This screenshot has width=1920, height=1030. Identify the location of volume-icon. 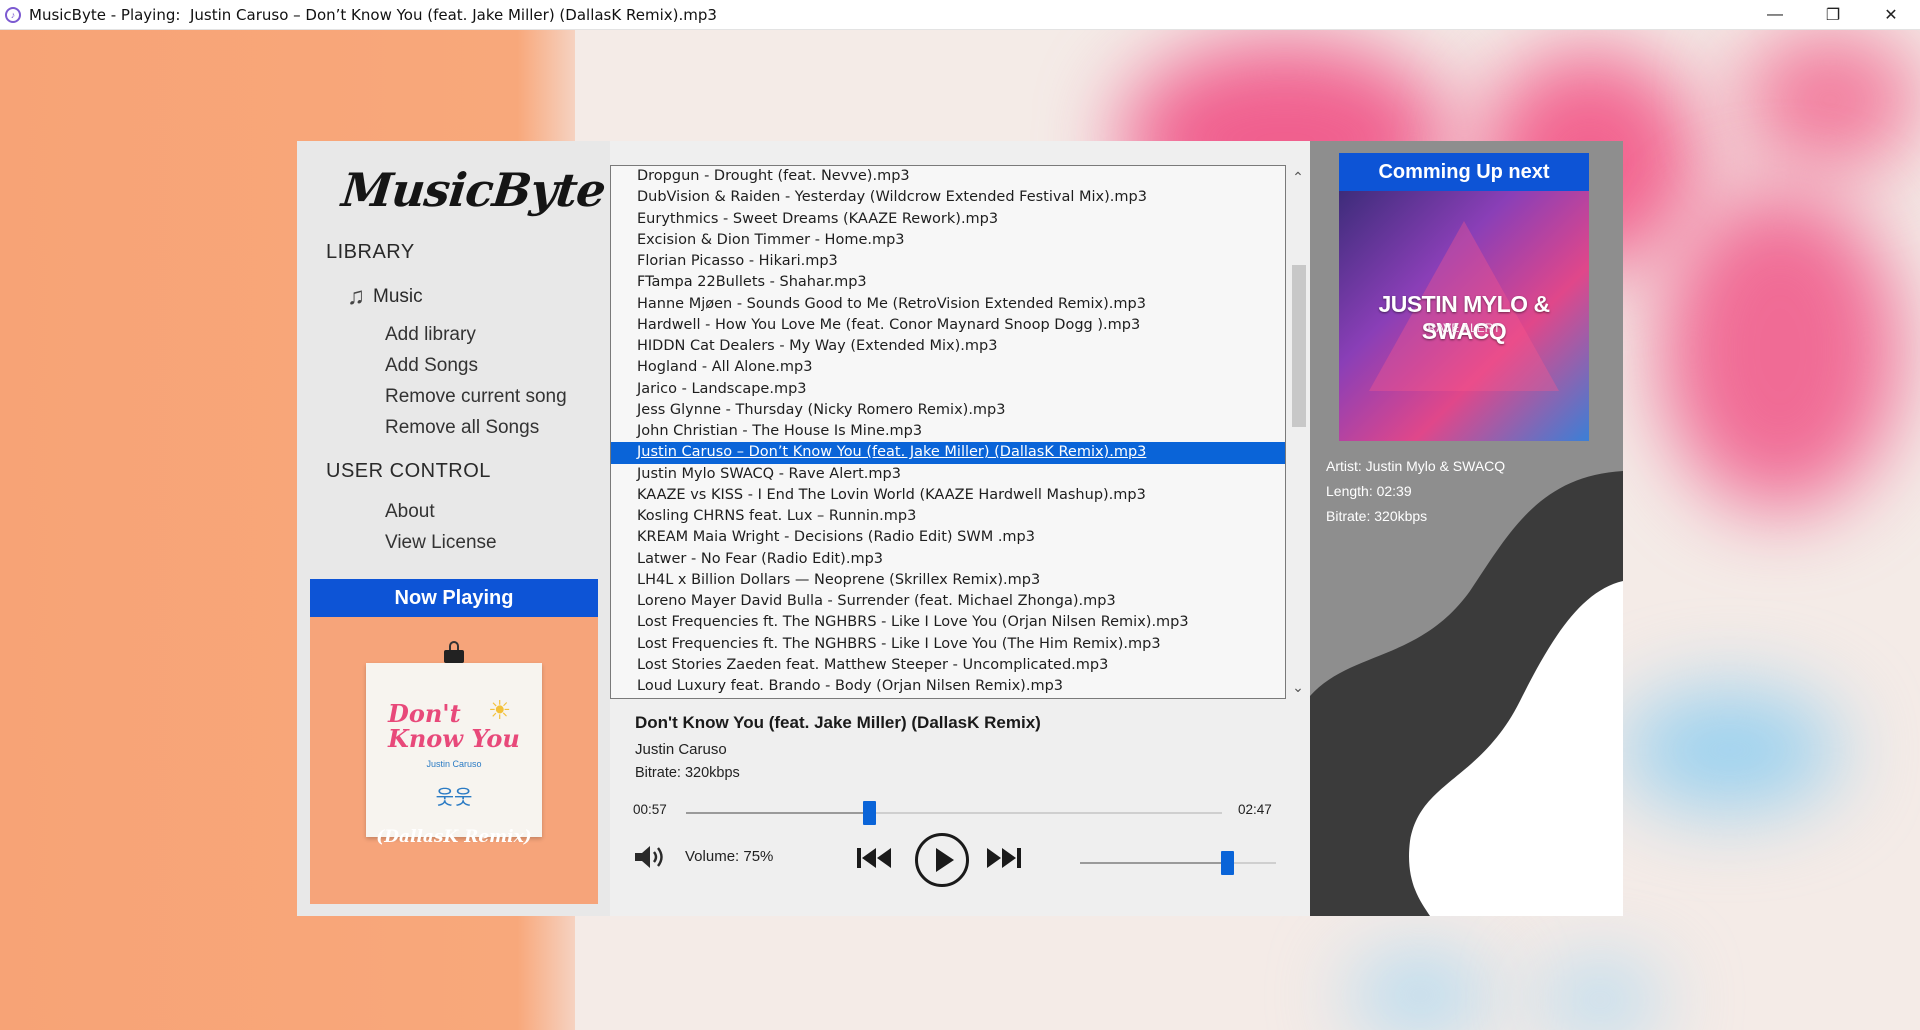
(651, 857).